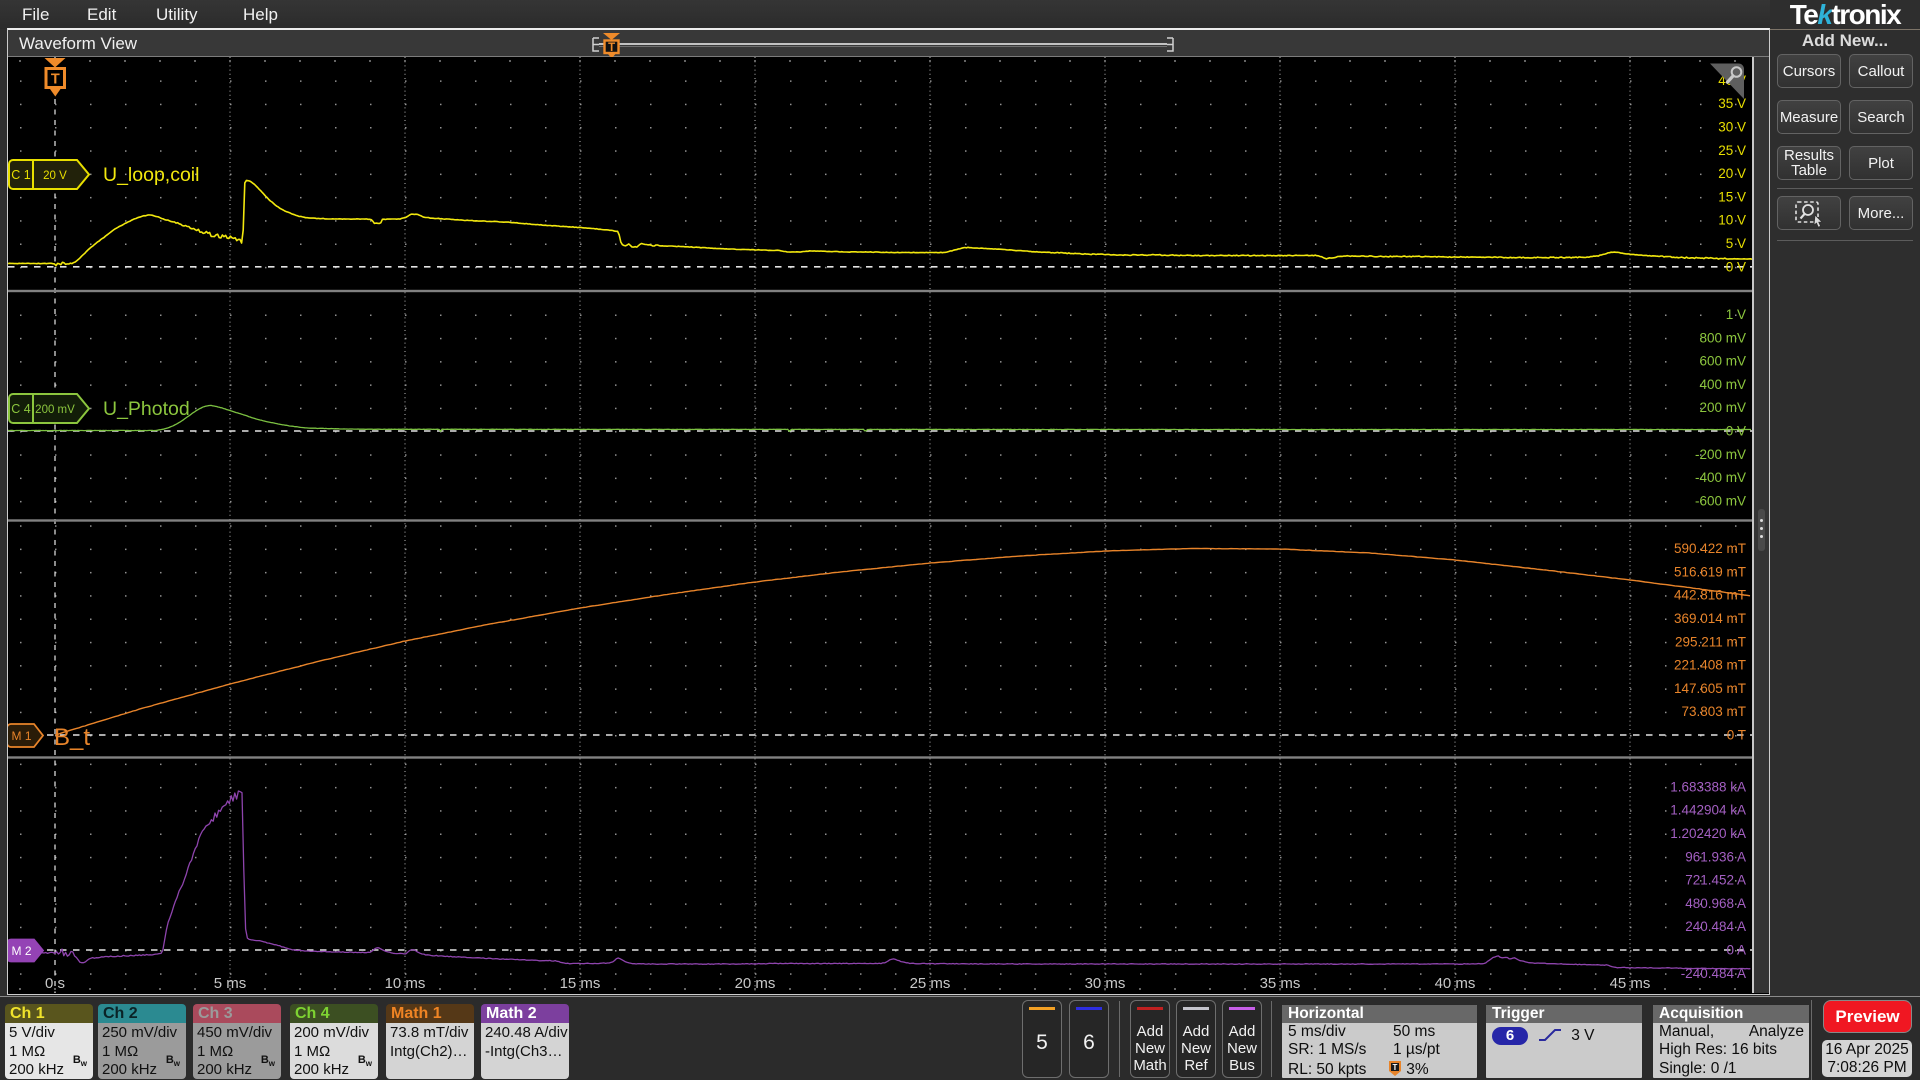 The width and height of the screenshot is (1920, 1080). I want to click on svg-text: 30 V, so click(1732, 127).